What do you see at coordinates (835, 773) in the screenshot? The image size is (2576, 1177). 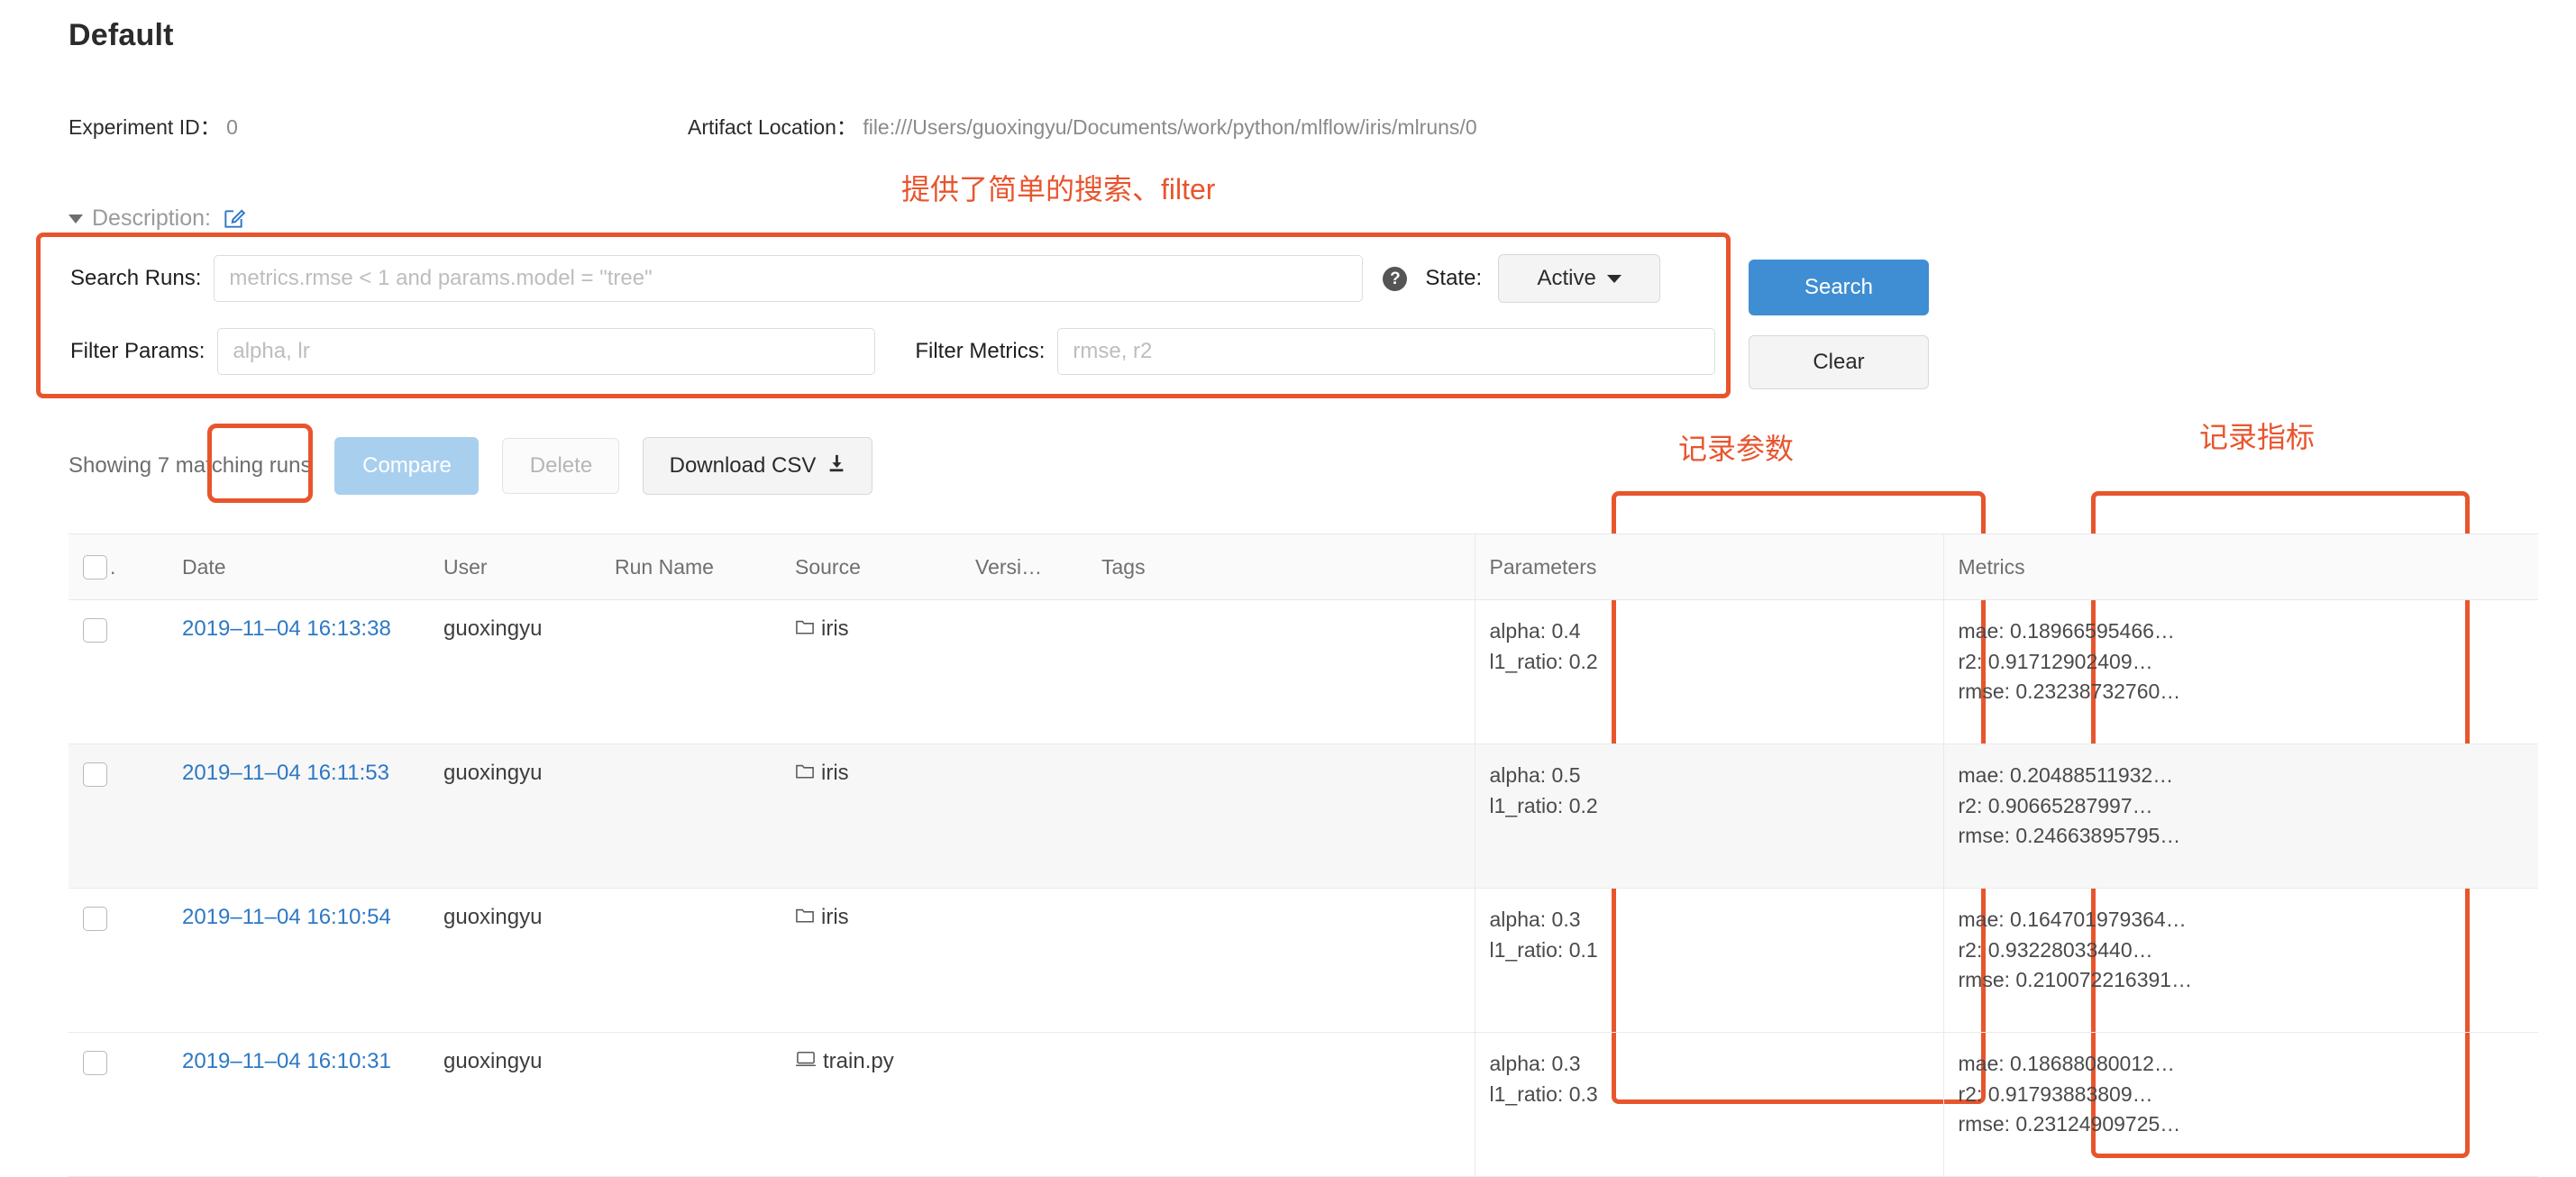 I see `run-source-label: iris` at bounding box center [835, 773].